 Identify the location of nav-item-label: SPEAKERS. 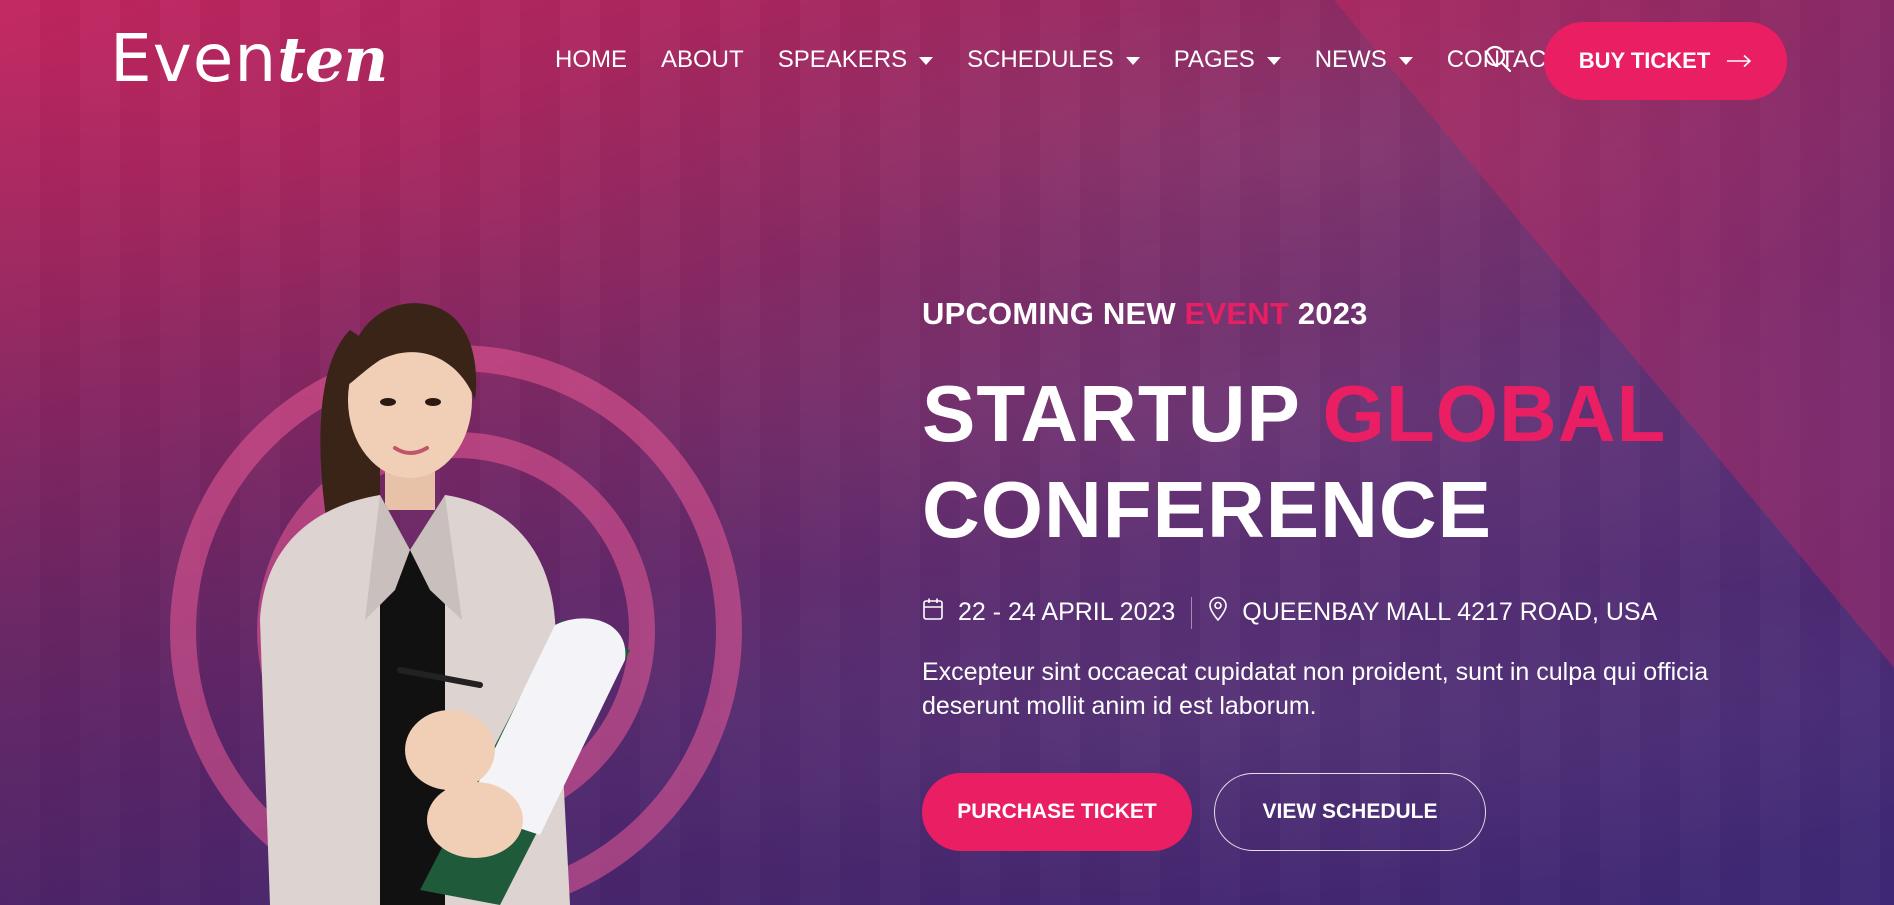
(842, 59).